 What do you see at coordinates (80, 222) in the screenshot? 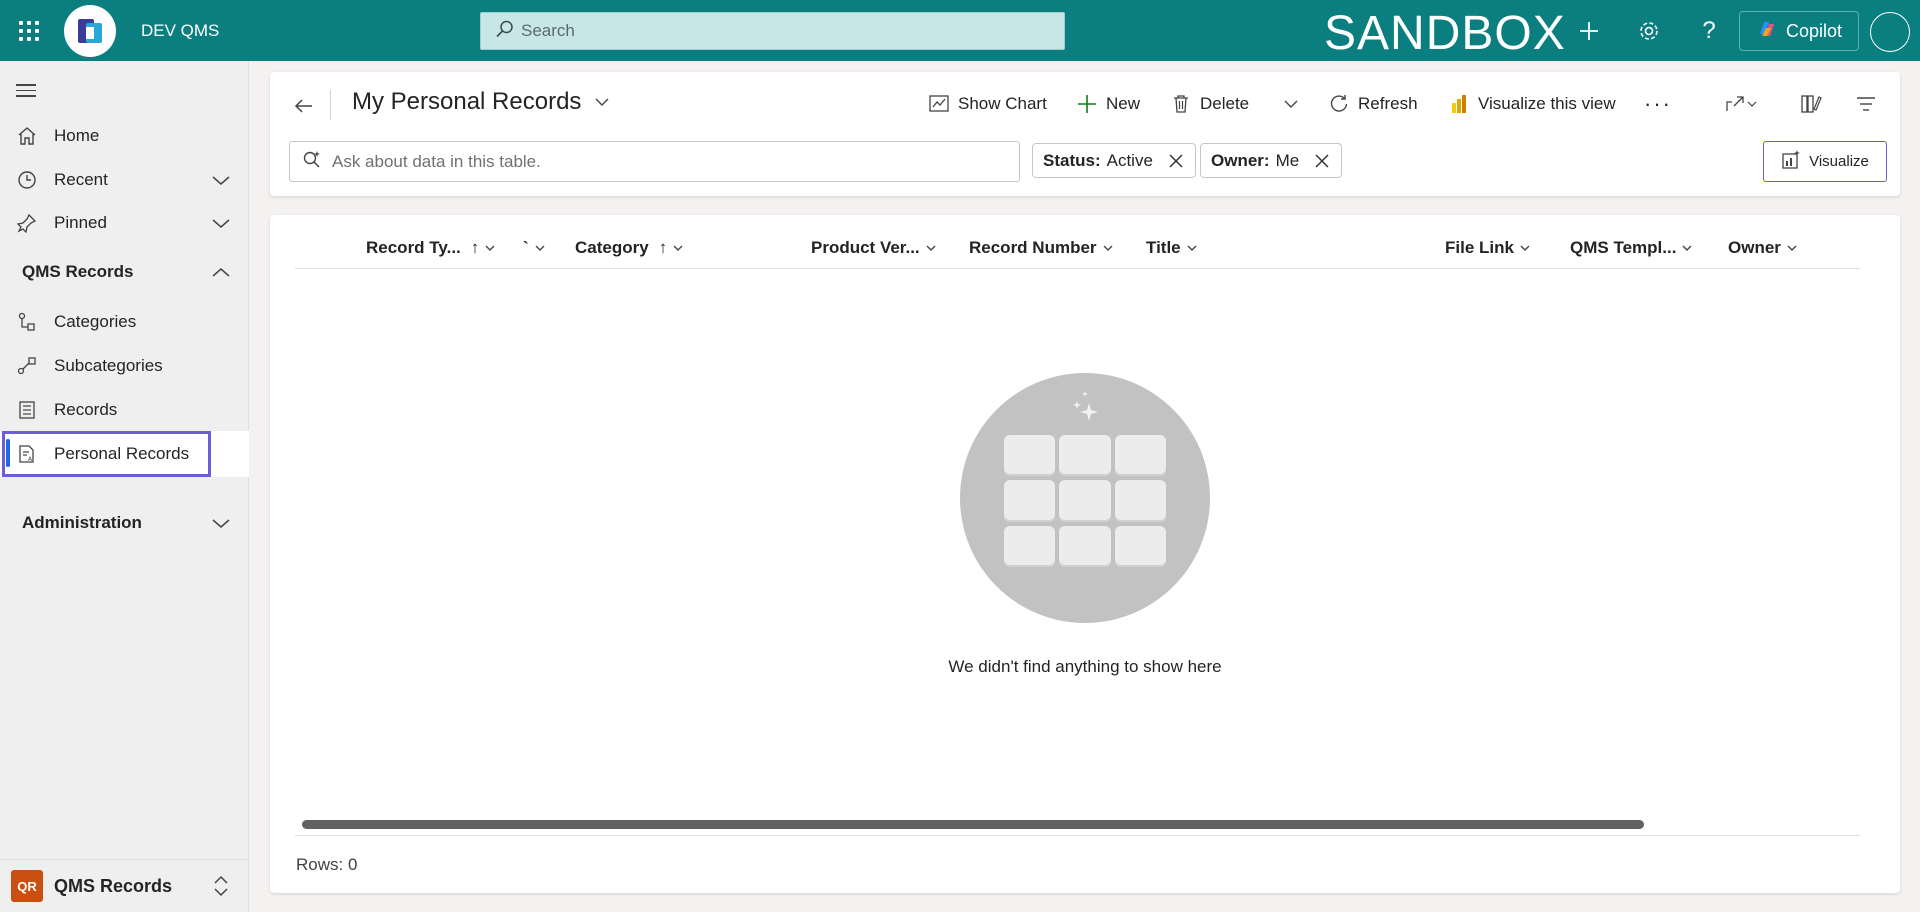
I see `sidebar-item-label: Pinned` at bounding box center [80, 222].